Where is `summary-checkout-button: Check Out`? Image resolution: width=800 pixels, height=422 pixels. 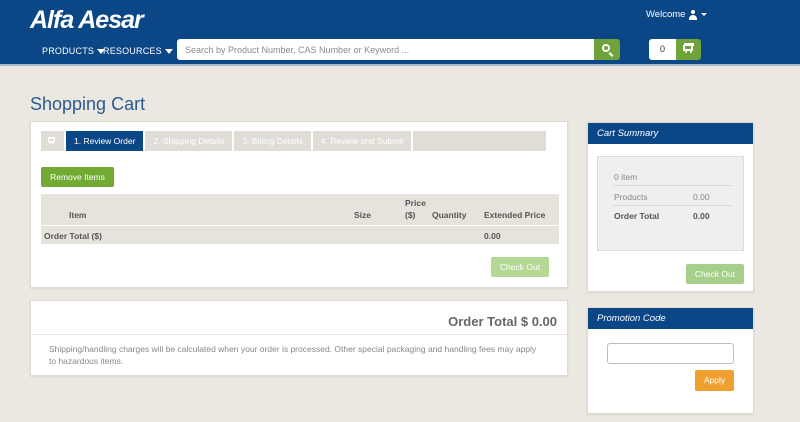
summary-checkout-button: Check Out is located at coordinates (715, 274).